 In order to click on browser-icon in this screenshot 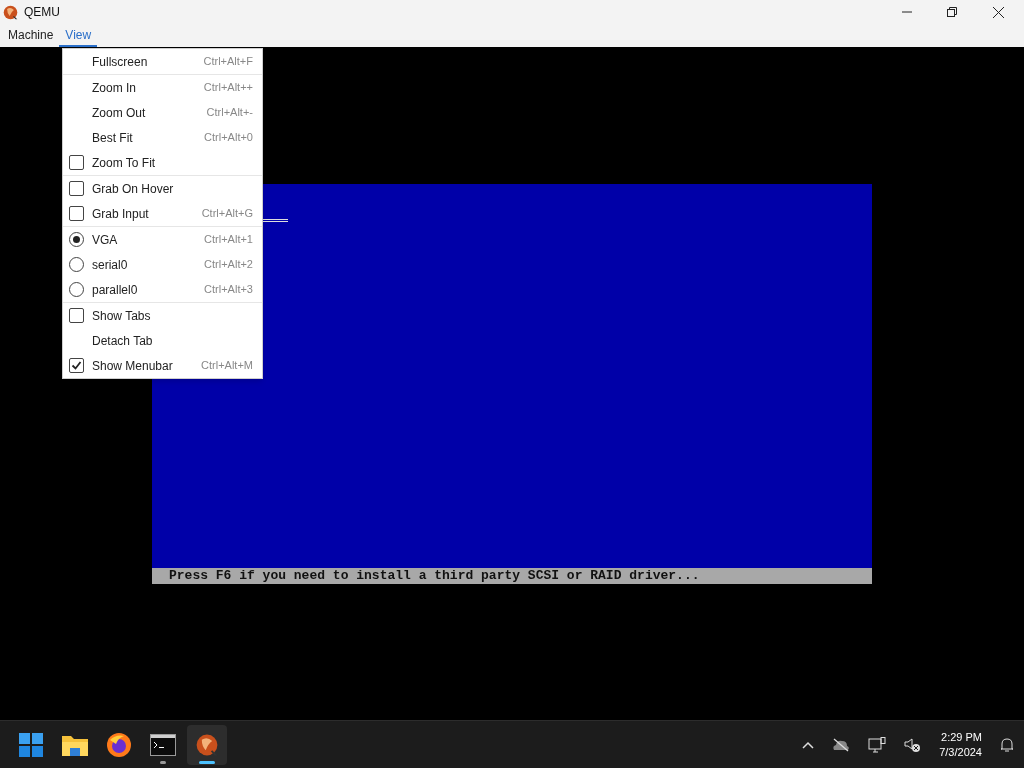, I will do `click(119, 744)`.